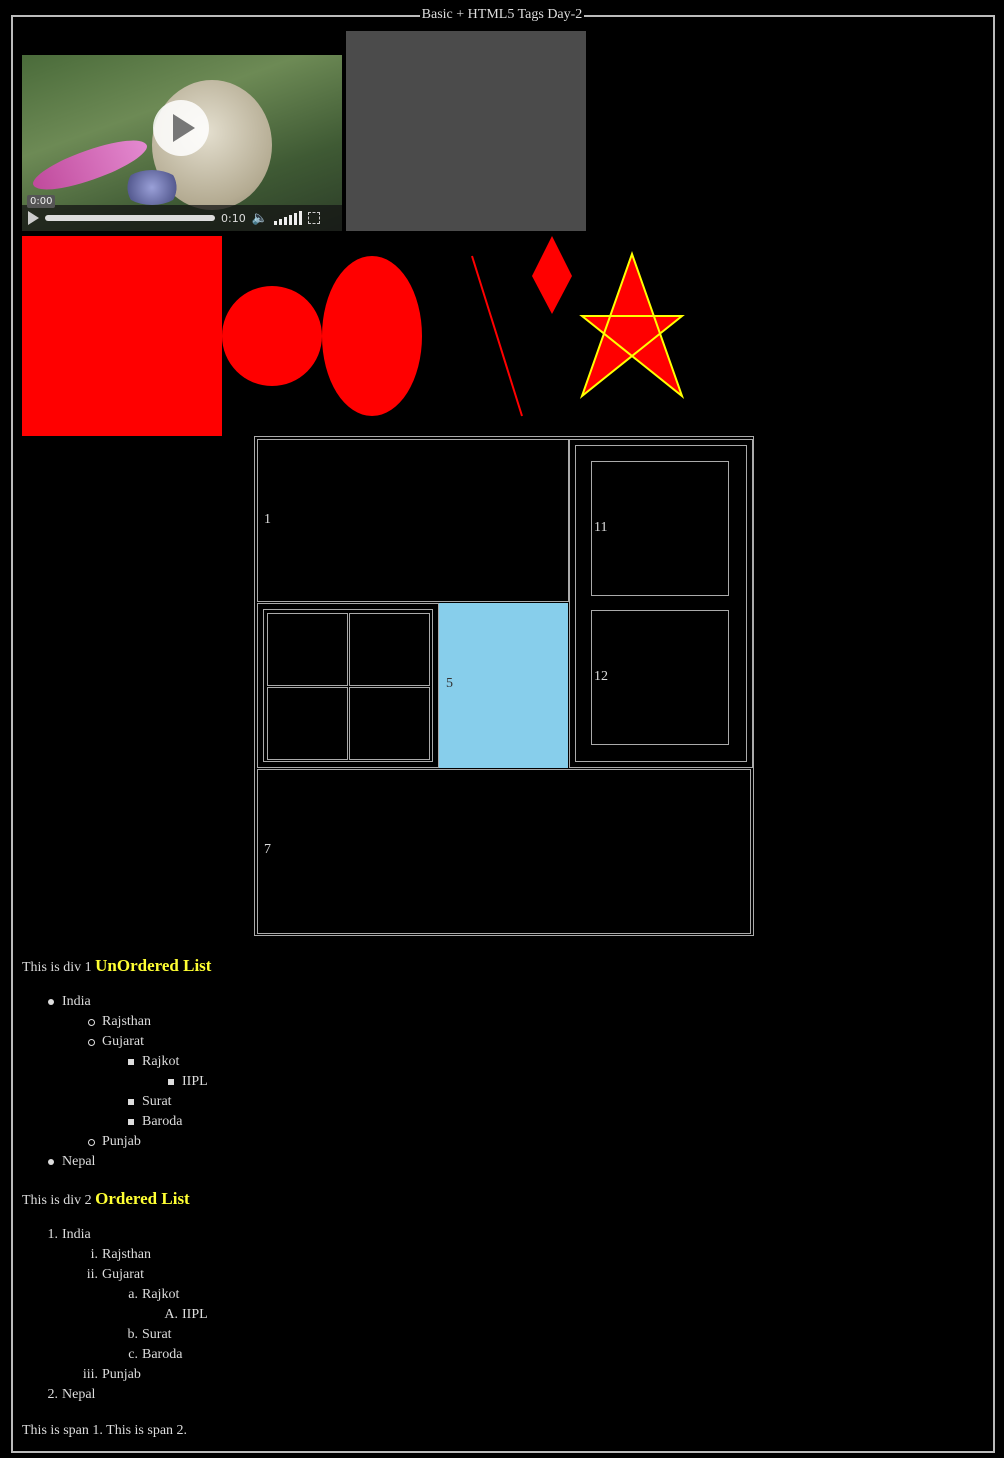 The height and width of the screenshot is (1458, 1004). What do you see at coordinates (184, 128) in the screenshot?
I see `play-icon` at bounding box center [184, 128].